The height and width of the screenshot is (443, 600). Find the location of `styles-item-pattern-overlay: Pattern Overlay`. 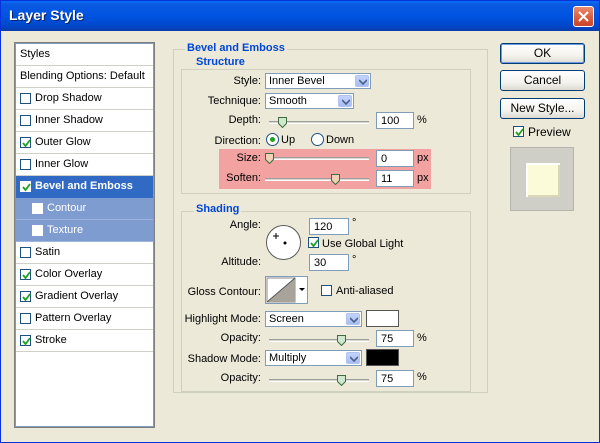

styles-item-pattern-overlay: Pattern Overlay is located at coordinates (84, 319).